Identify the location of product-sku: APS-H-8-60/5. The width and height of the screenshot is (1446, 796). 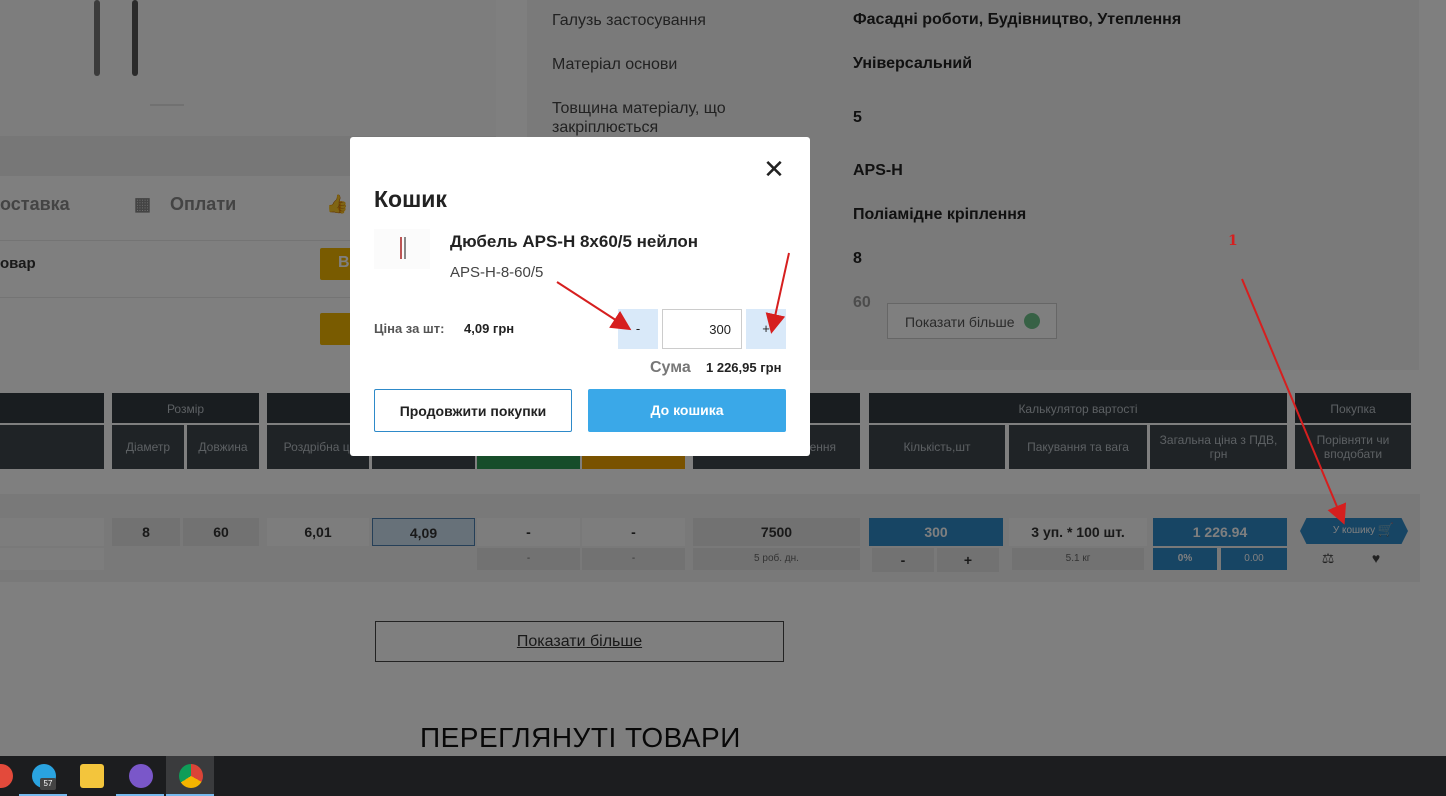
(497, 272).